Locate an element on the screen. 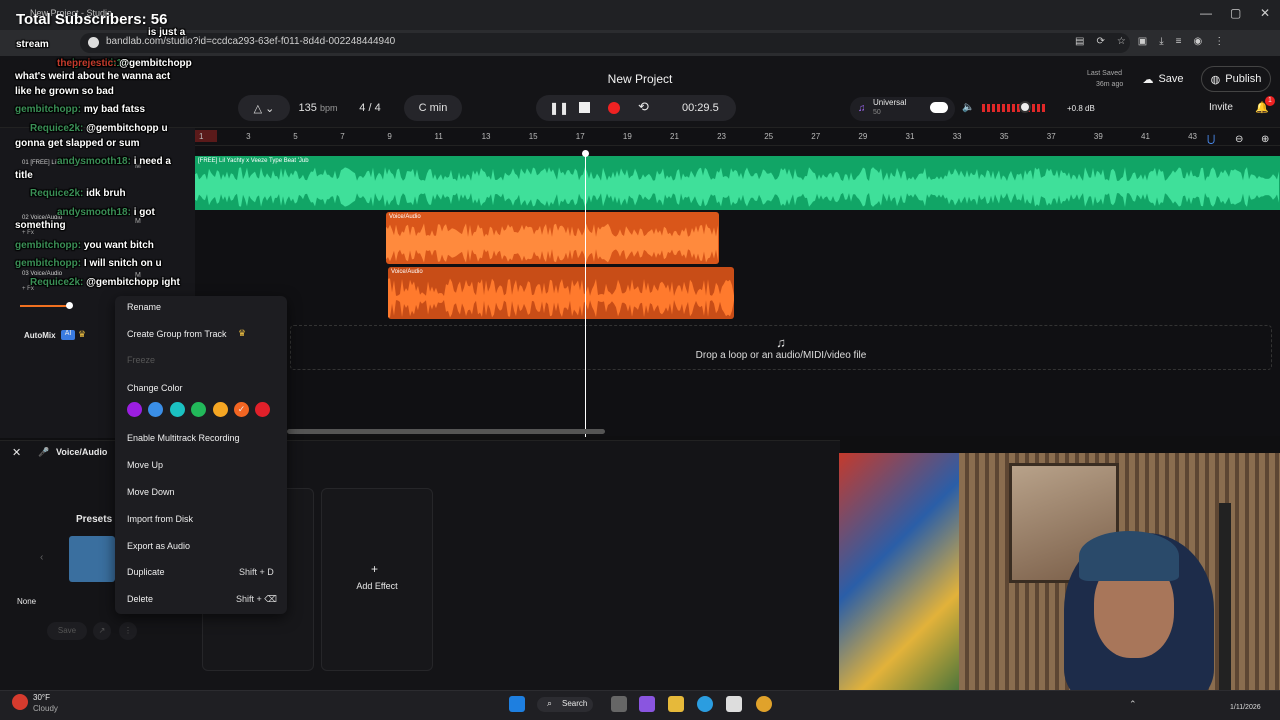 This screenshot has height=720, width=1280. task-view-icon is located at coordinates (619, 704).